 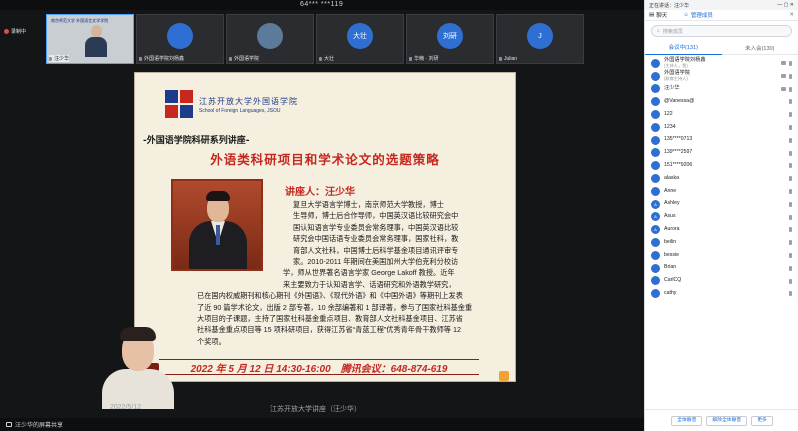 I want to click on participant-name: Ashley, so click(x=672, y=203).